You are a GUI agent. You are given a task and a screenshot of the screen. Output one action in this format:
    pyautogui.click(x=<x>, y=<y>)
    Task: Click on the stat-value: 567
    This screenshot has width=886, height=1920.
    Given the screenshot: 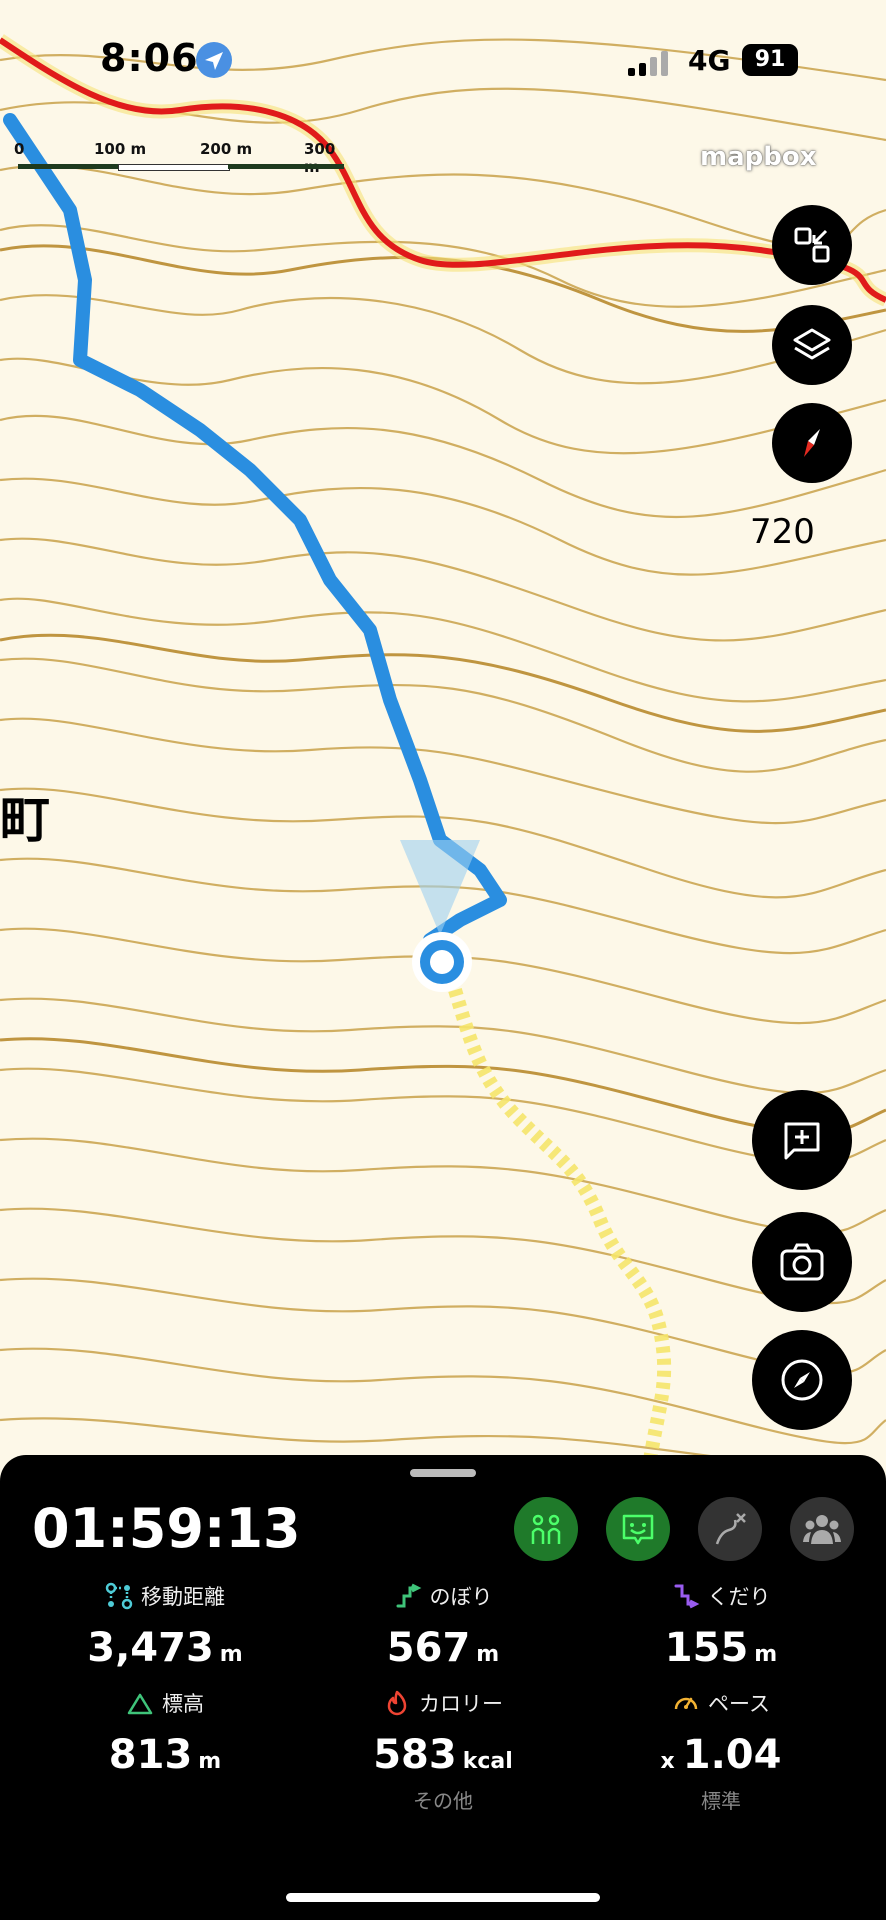 What is the action you would take?
    pyautogui.click(x=428, y=1648)
    